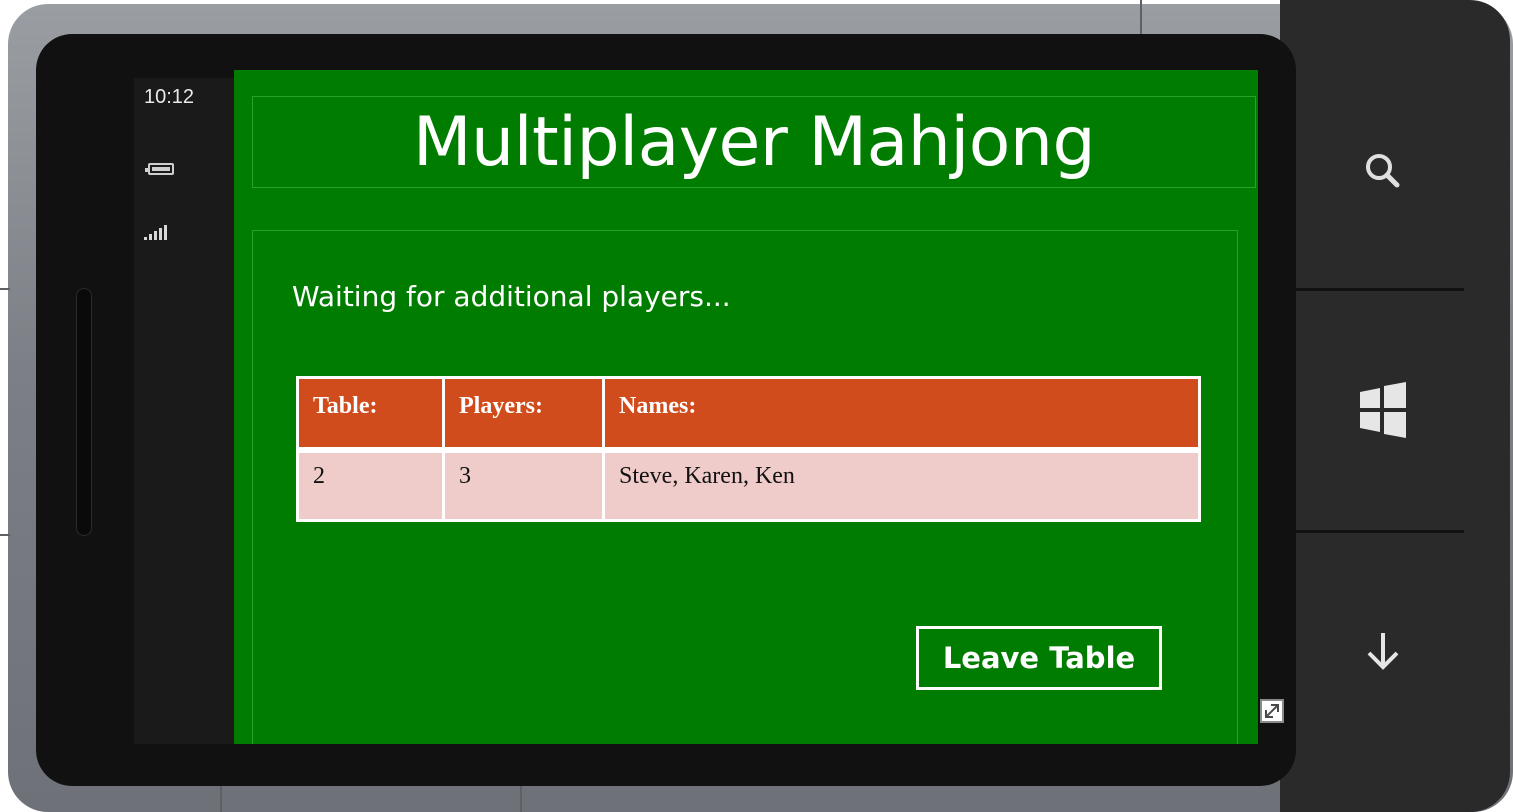  I want to click on table-header-row: Table: Players: Names:, so click(748, 413).